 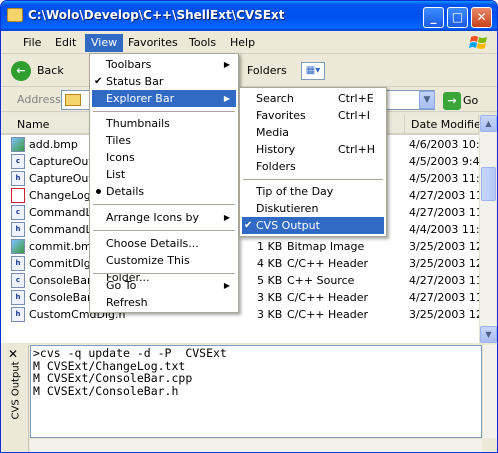 I want to click on menu-edit: Edit, so click(x=65, y=43).